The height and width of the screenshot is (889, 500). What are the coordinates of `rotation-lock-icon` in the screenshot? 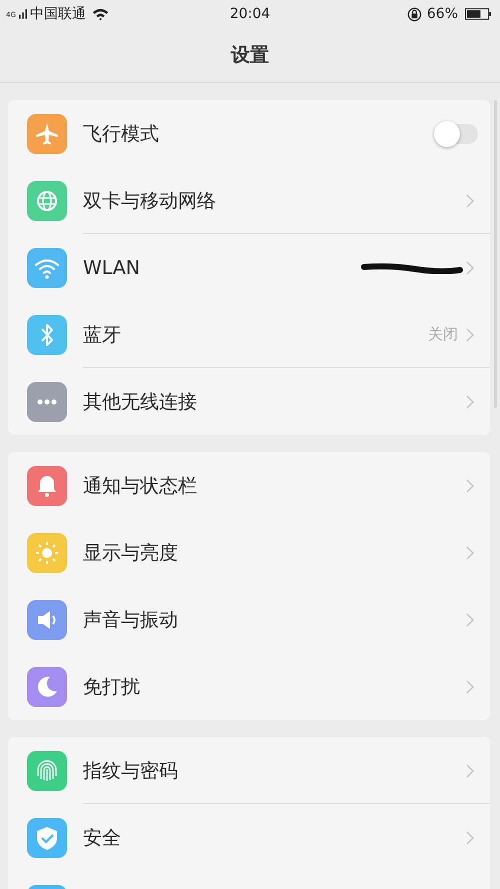 It's located at (414, 14).